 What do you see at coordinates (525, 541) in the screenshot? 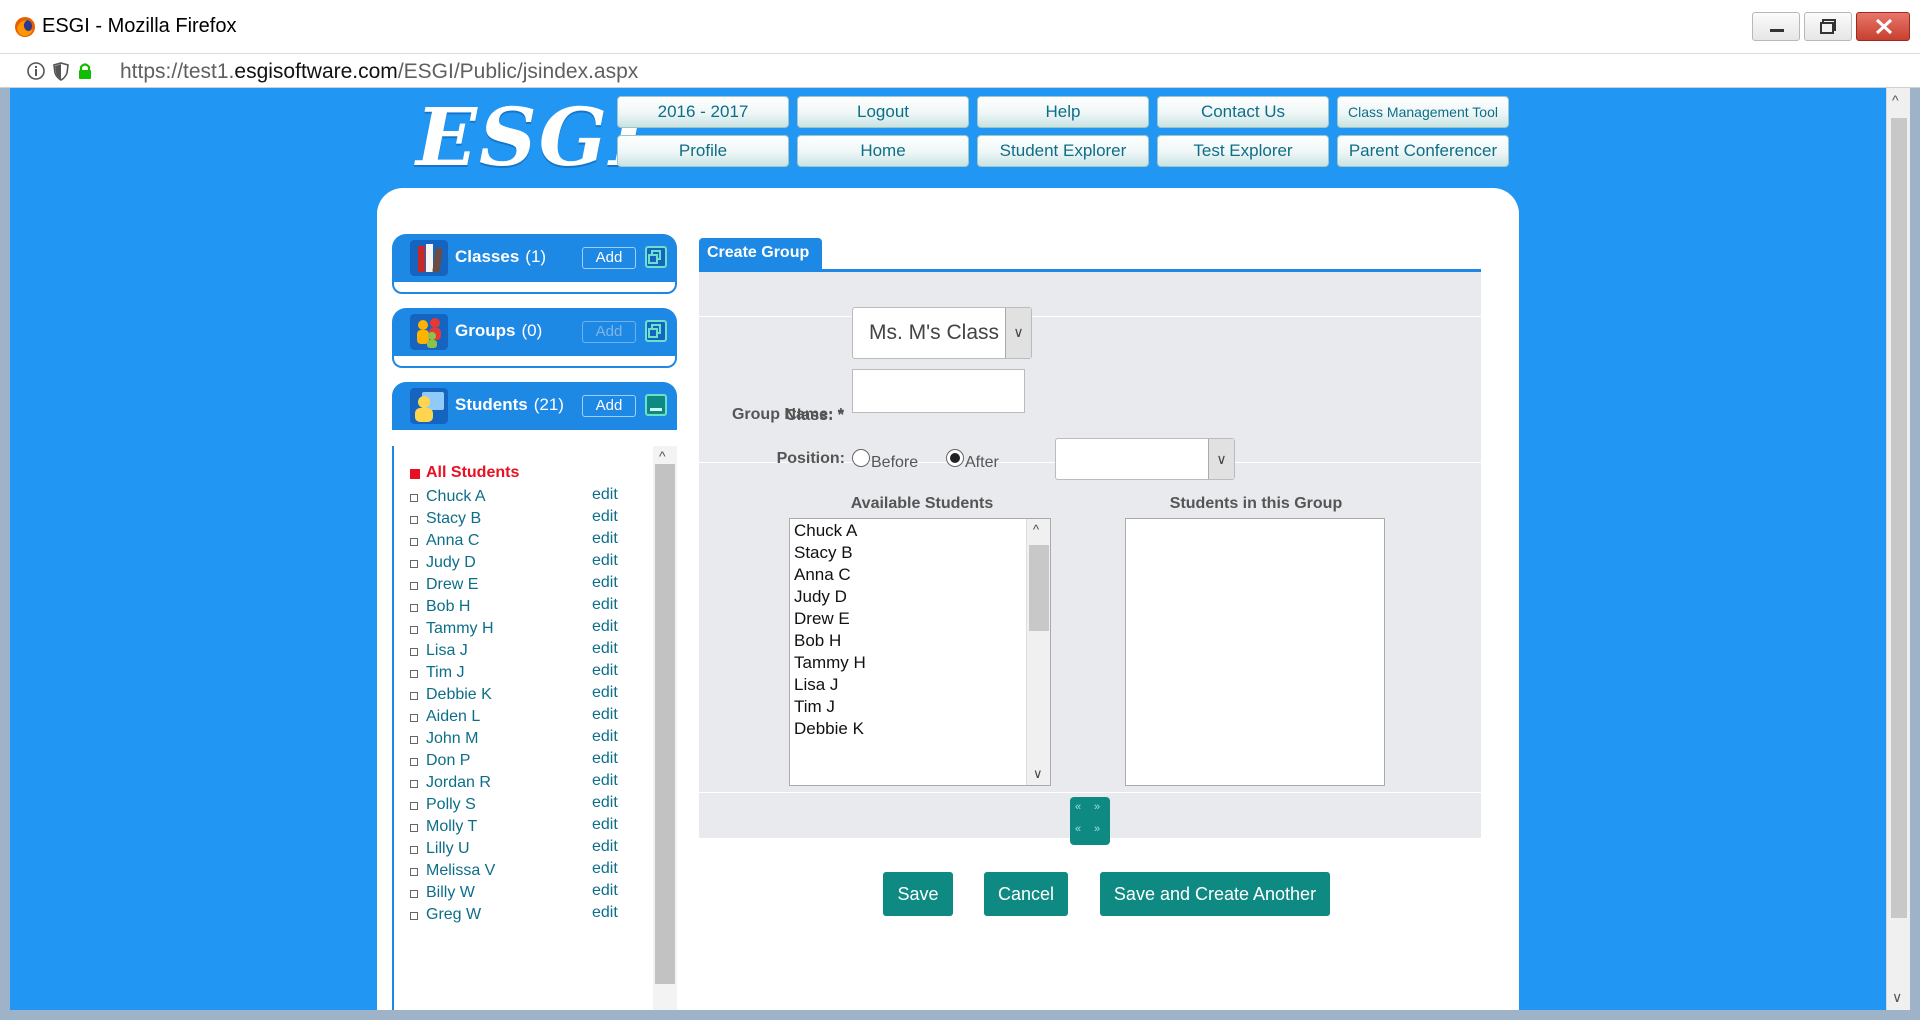
I see `student-list-item: Anna C edit` at bounding box center [525, 541].